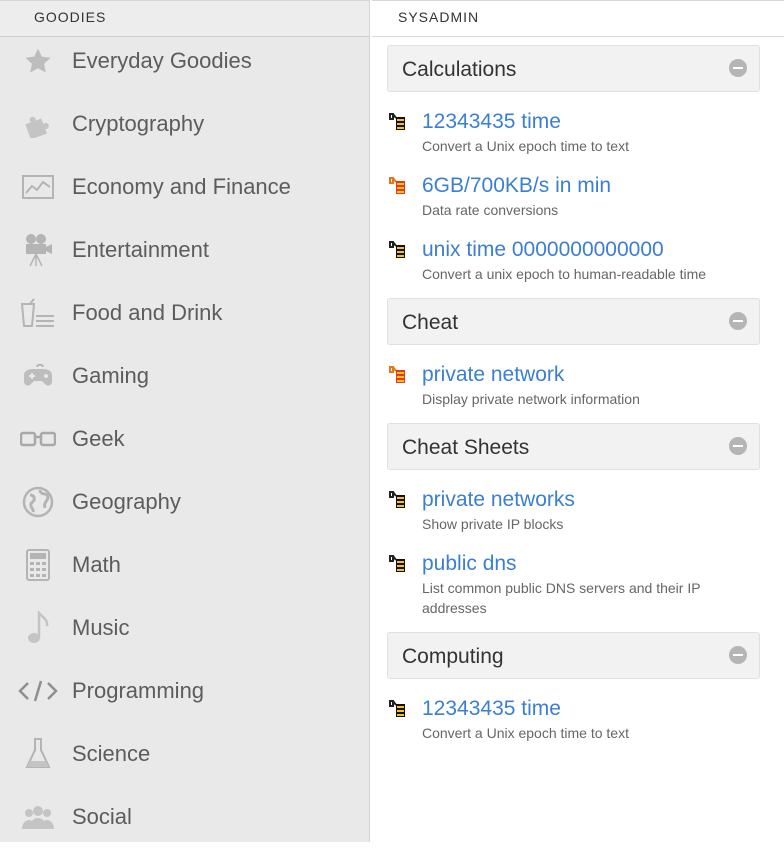 The image size is (784, 848). I want to click on sidebar-item-label: Math, so click(96, 564).